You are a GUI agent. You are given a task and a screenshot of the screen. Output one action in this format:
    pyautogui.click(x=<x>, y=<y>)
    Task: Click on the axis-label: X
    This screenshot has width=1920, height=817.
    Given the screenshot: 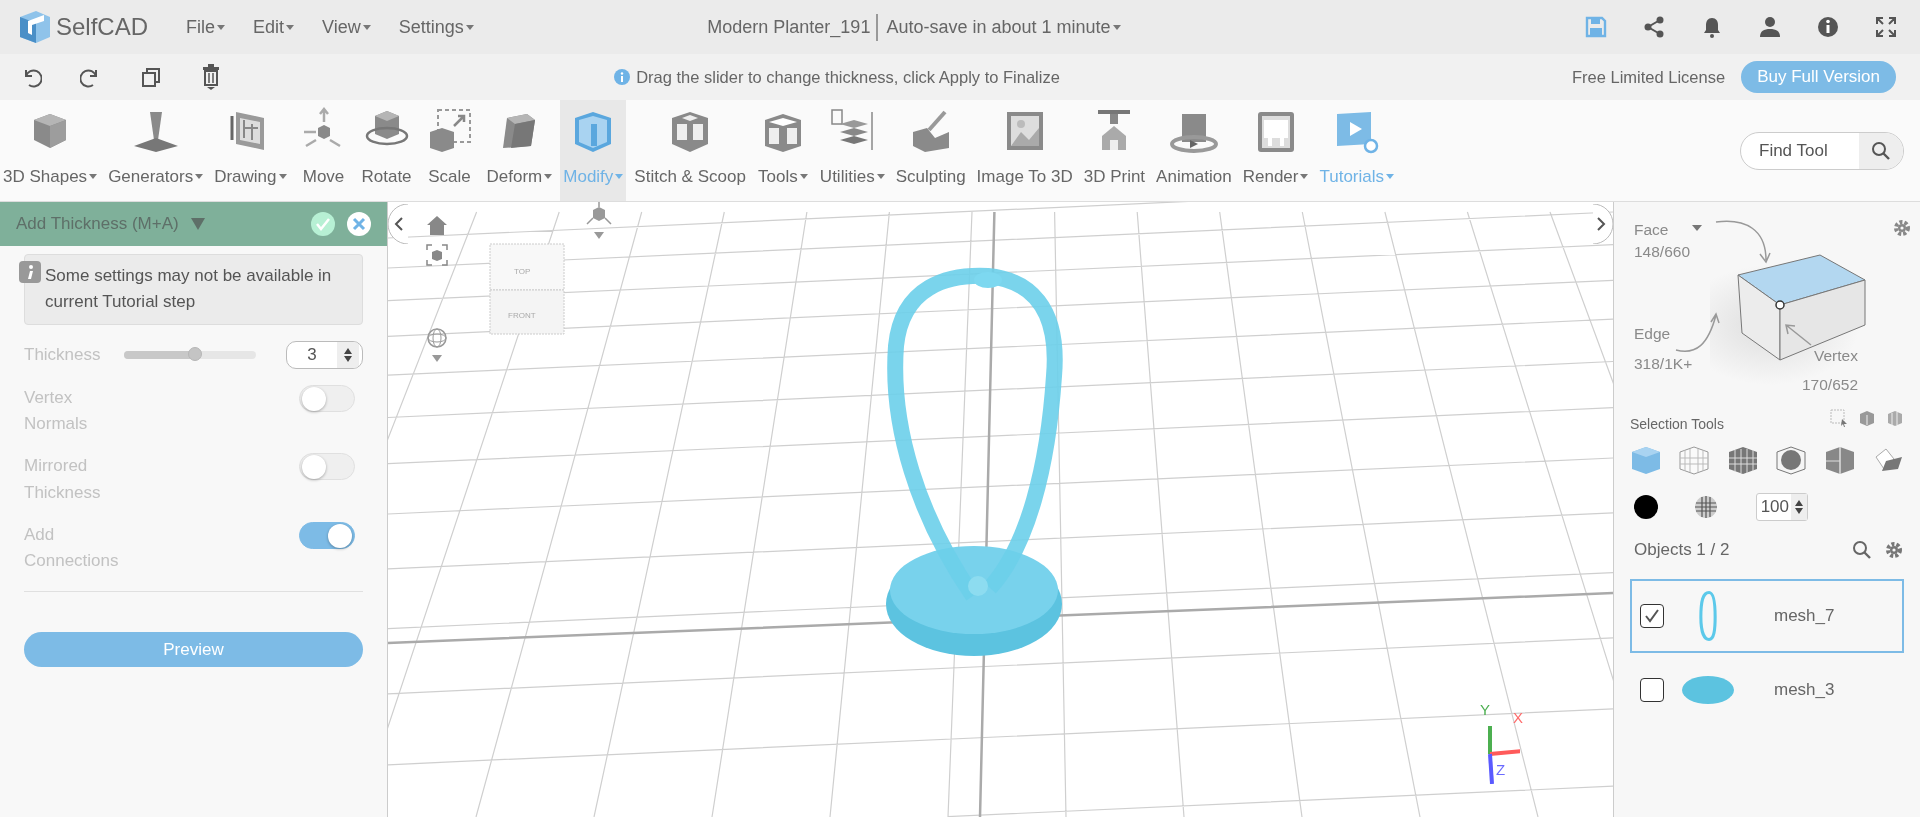 What is the action you would take?
    pyautogui.click(x=1518, y=717)
    